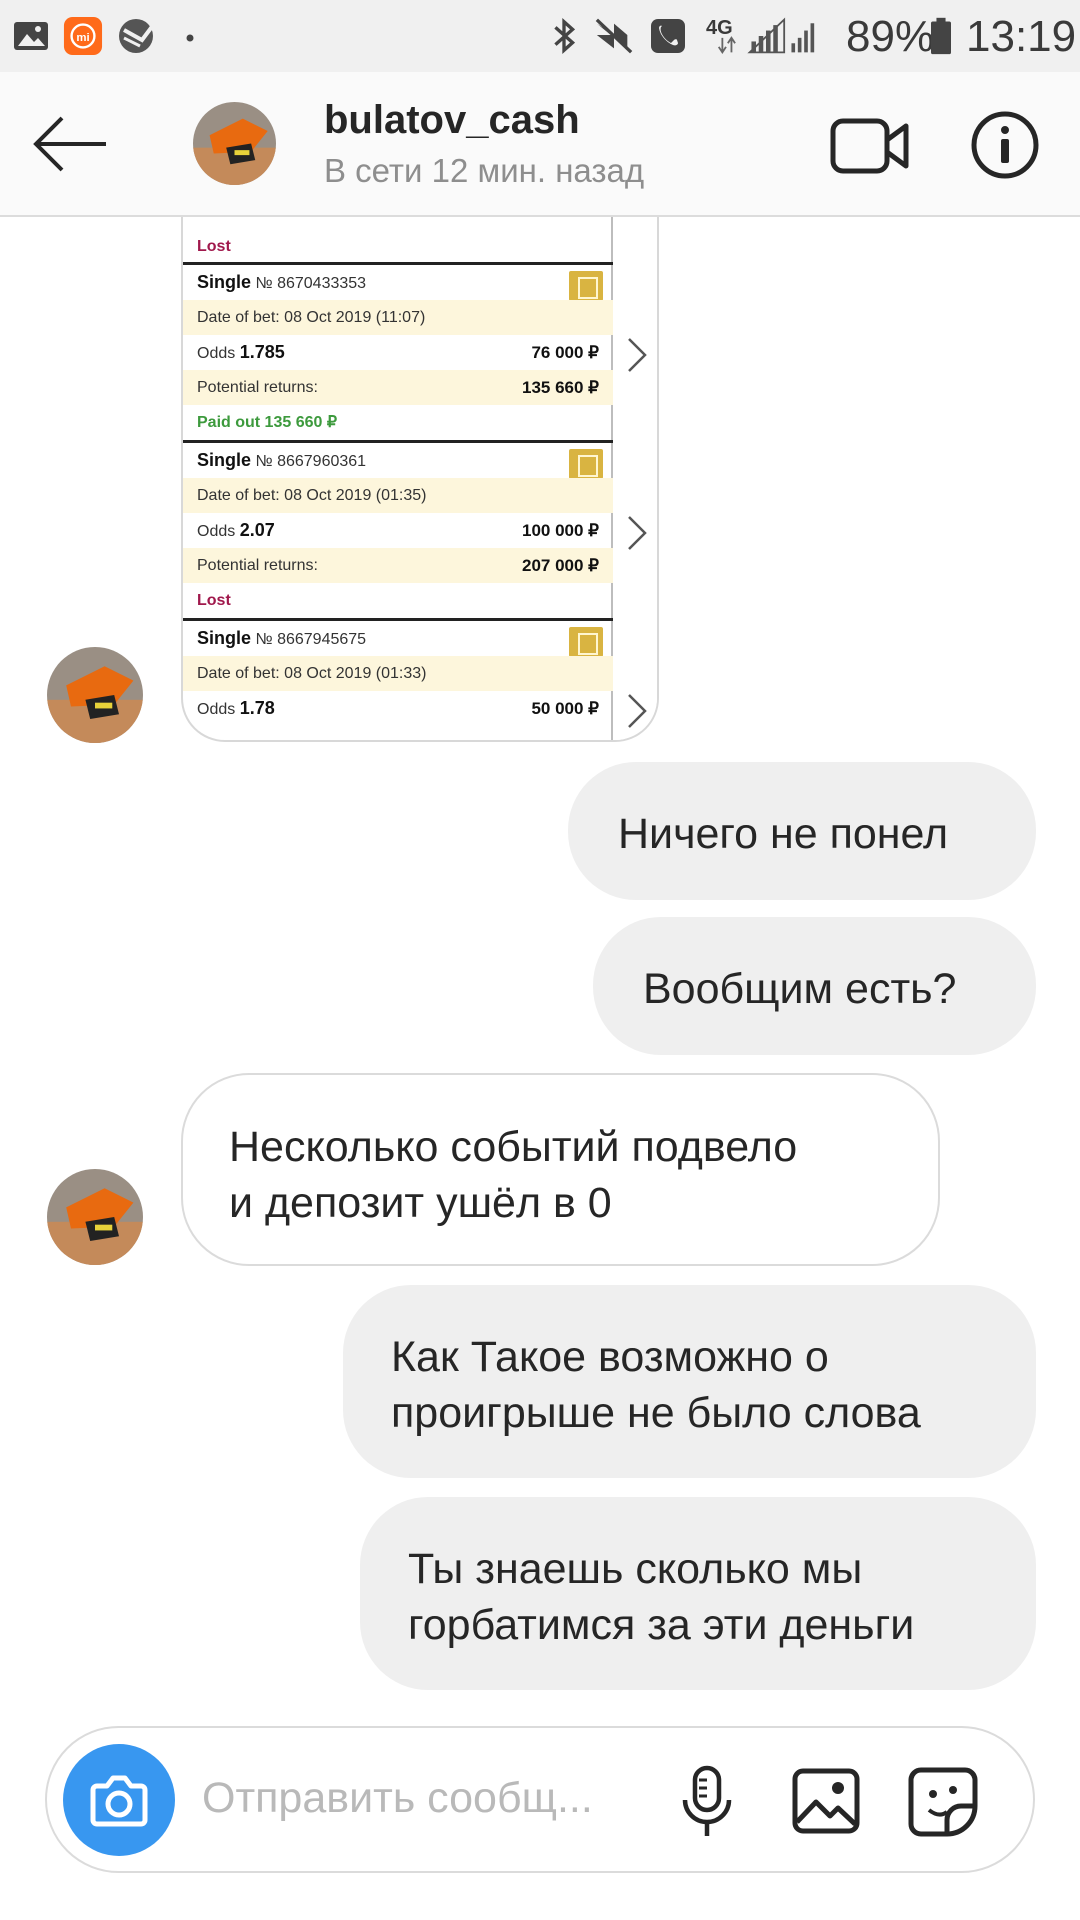 The width and height of the screenshot is (1080, 1920). What do you see at coordinates (484, 170) in the screenshot?
I see `online-status: В сети 12 мин. назад` at bounding box center [484, 170].